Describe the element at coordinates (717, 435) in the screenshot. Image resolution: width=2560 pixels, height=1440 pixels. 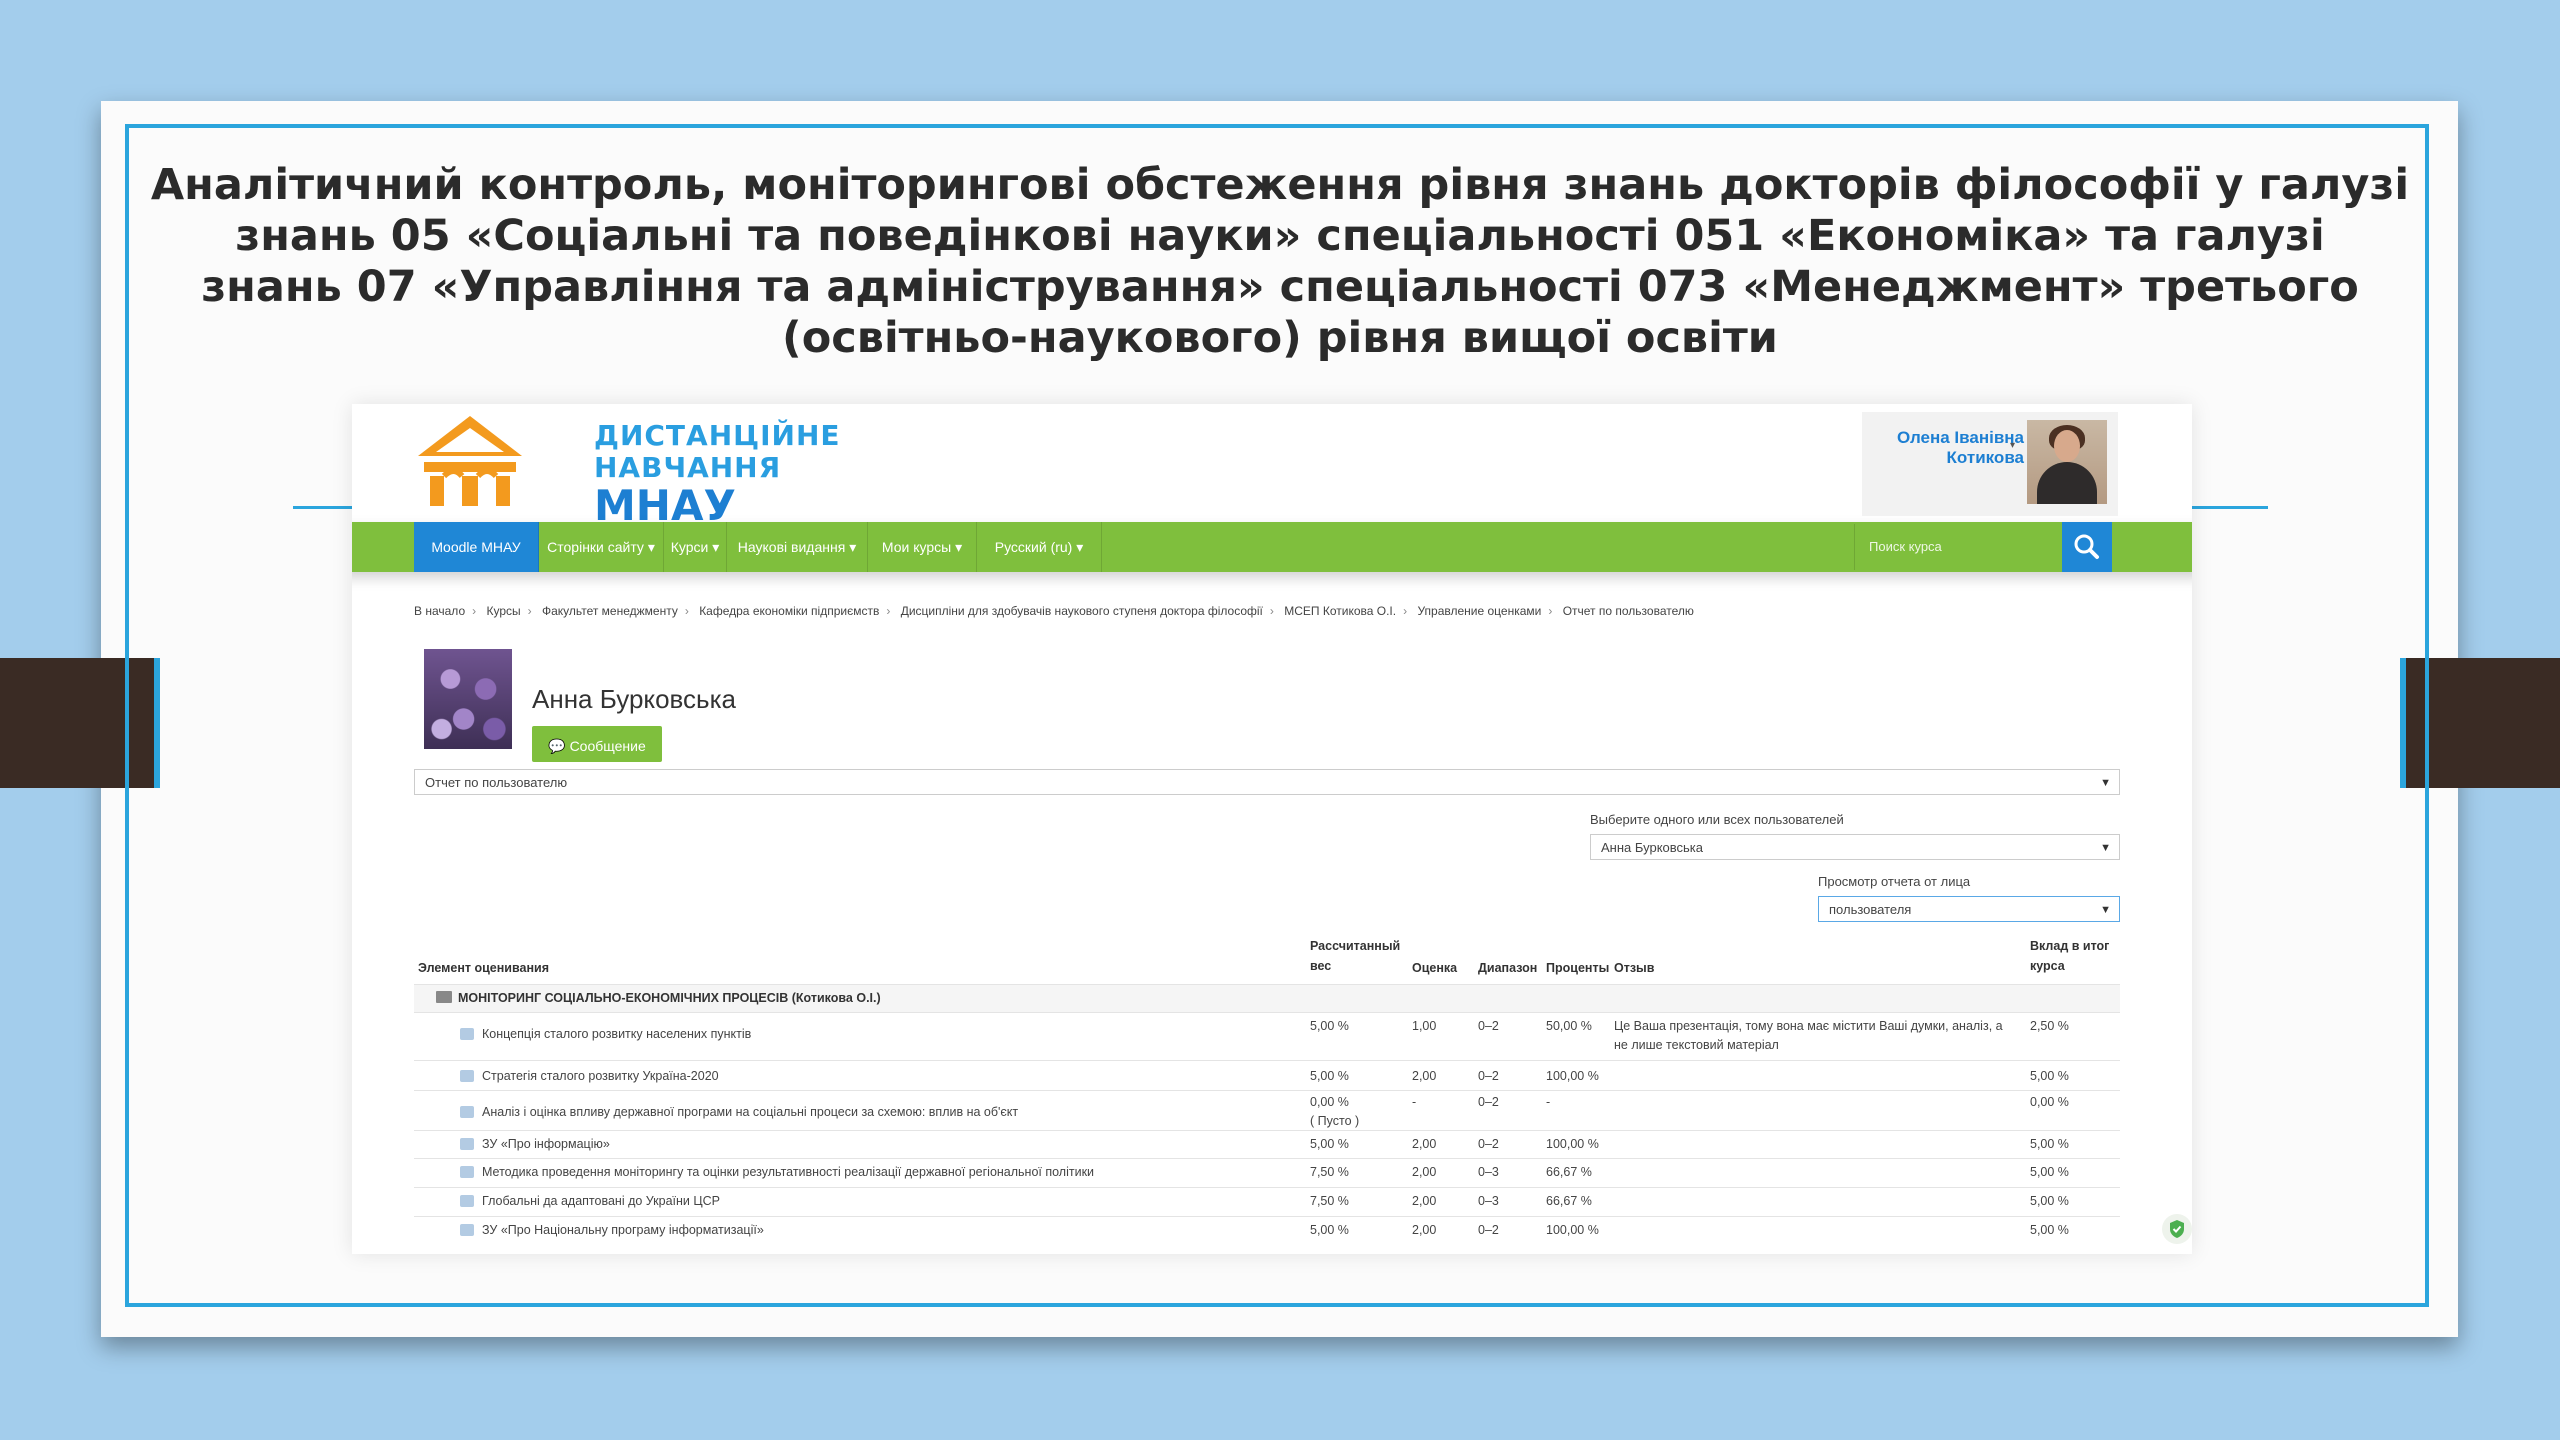
I see `logo-line-1: ДИСТАНЦІЙНЕ` at that location.